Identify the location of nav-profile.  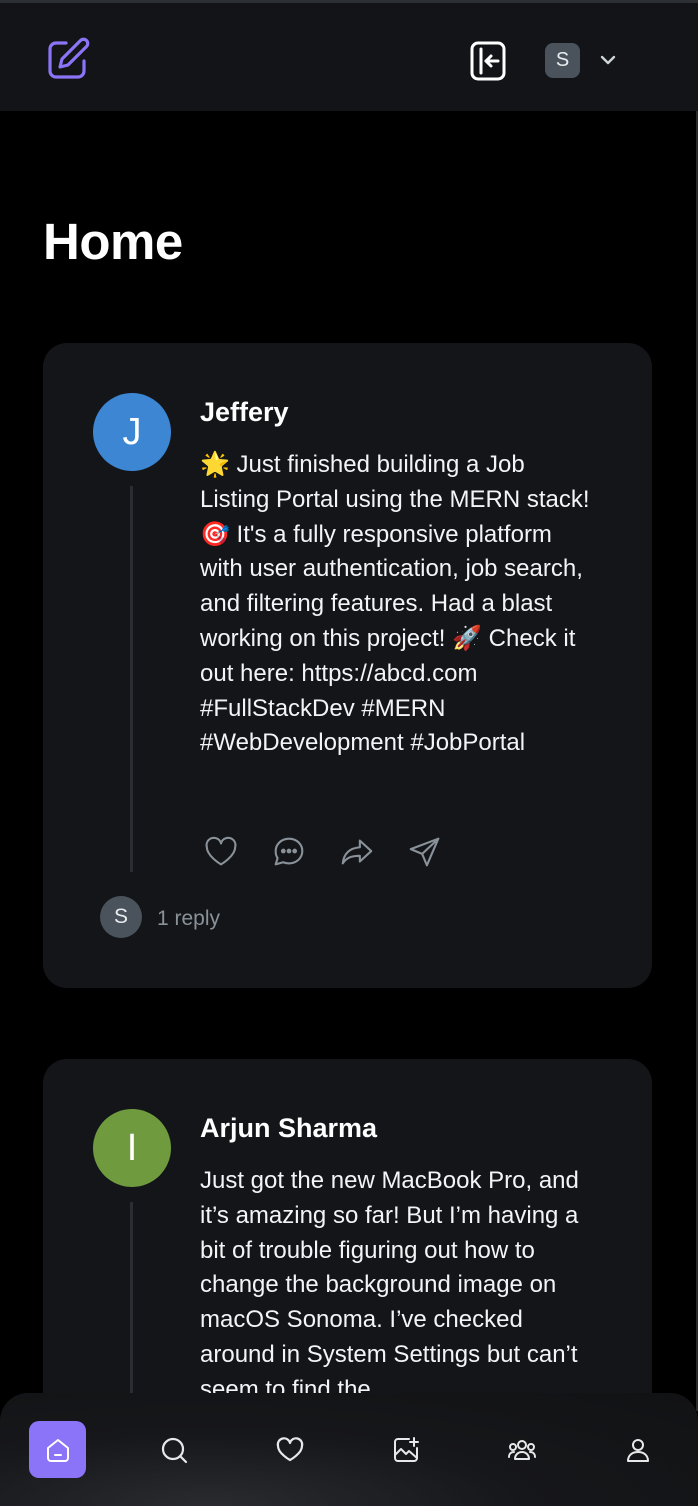
(637, 1449).